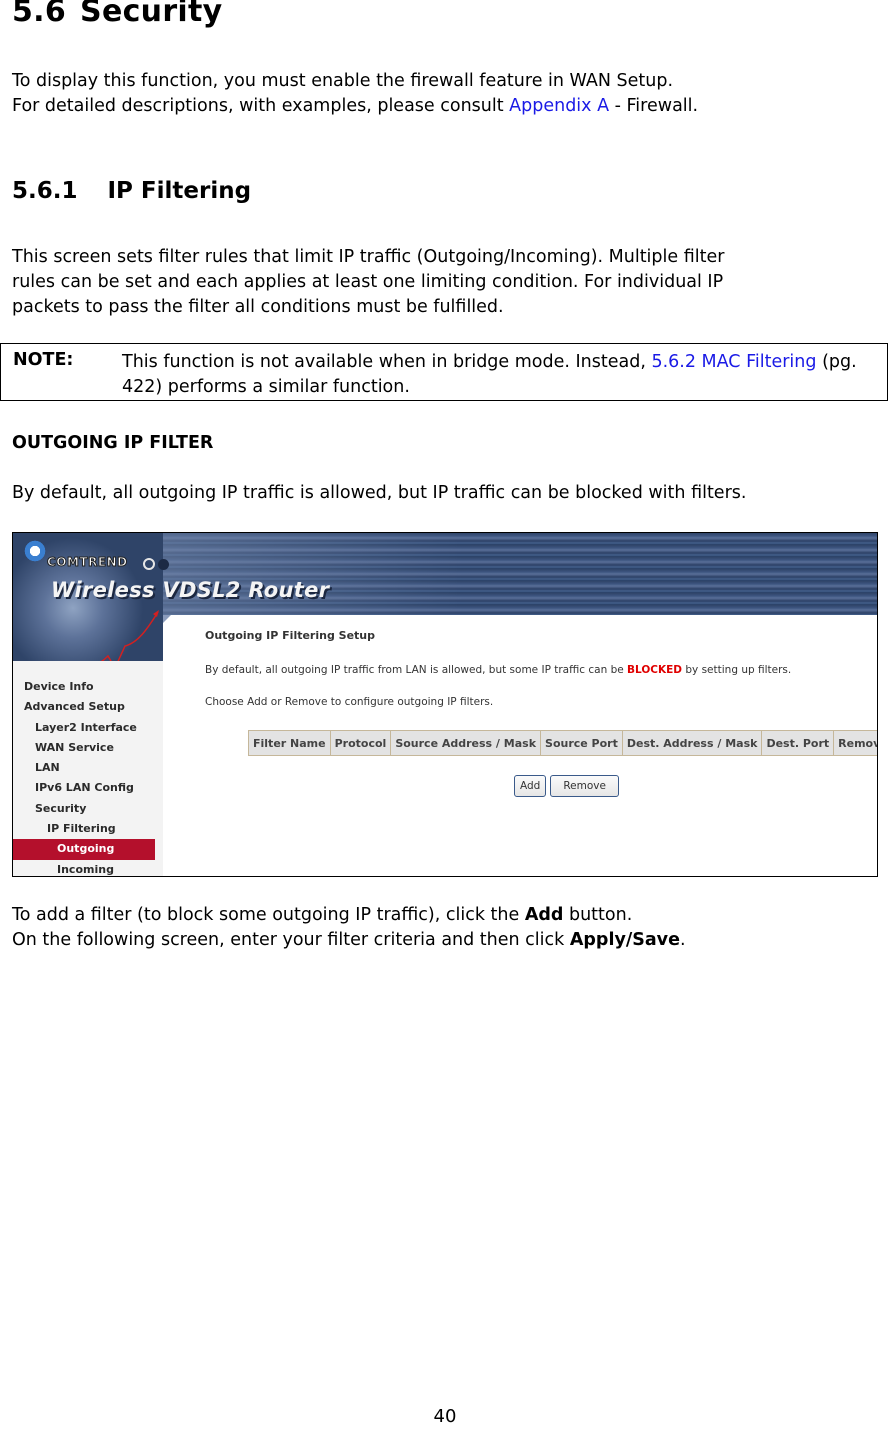 The width and height of the screenshot is (890, 1432). Describe the element at coordinates (584, 786) in the screenshot. I see `remove-button: Remove` at that location.